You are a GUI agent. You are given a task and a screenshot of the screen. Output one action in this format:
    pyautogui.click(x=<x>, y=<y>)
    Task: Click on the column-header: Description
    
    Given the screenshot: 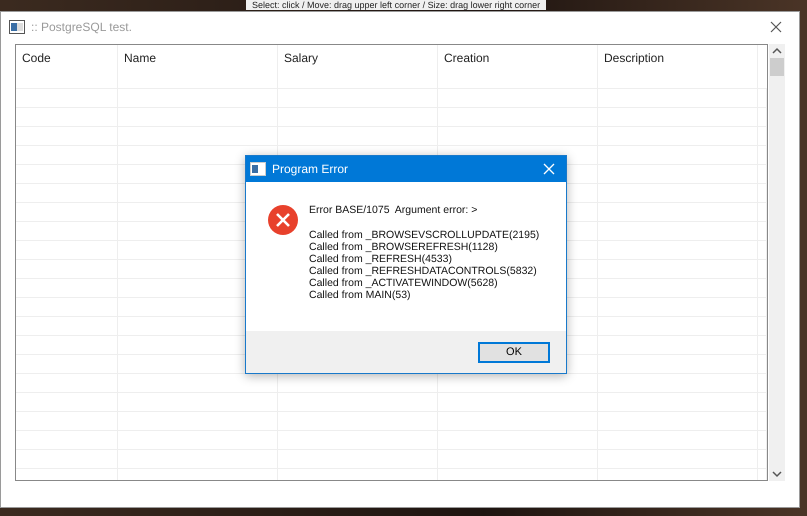 What is the action you would take?
    pyautogui.click(x=678, y=66)
    